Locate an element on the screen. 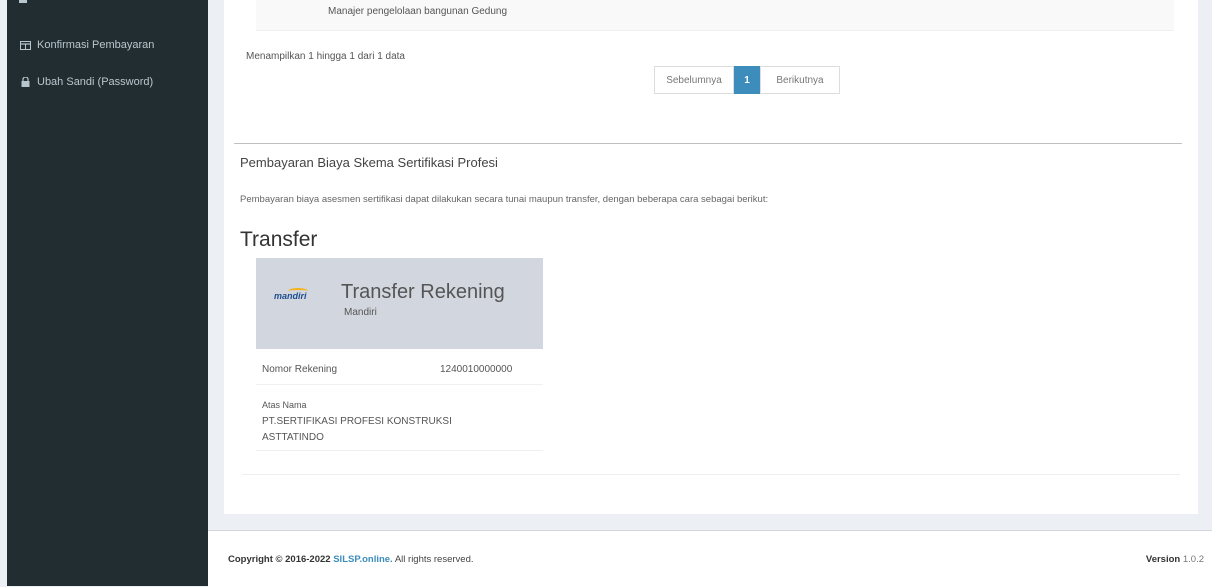 This screenshot has height=587, width=1212. transfer-card-header: mandiri Transfer Rekening Mandiri is located at coordinates (399, 303).